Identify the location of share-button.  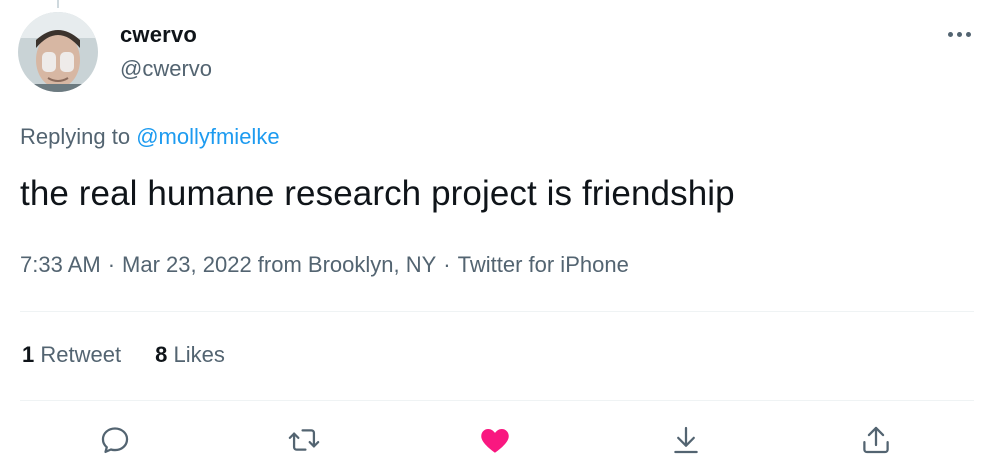
(686, 440).